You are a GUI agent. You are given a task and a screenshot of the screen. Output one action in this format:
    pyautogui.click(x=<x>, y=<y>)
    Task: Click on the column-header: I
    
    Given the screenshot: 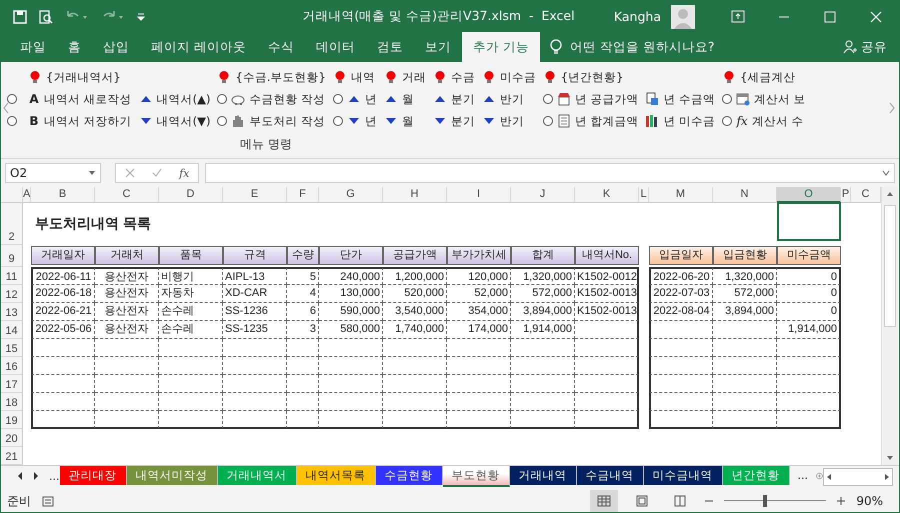 What is the action you would take?
    pyautogui.click(x=479, y=195)
    